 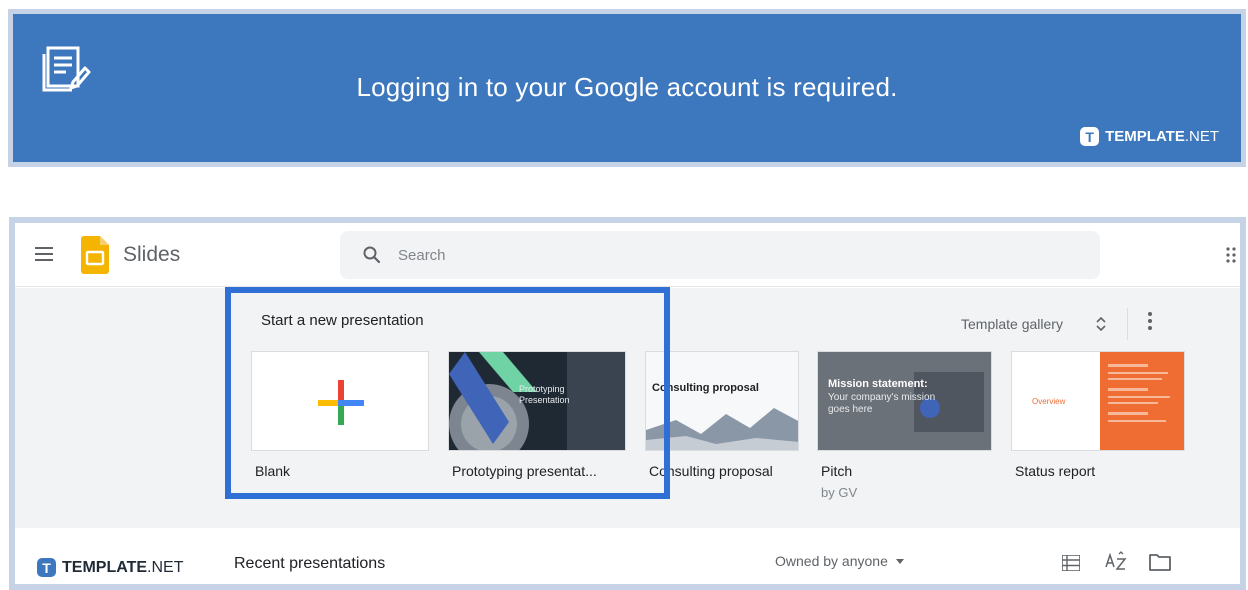 What do you see at coordinates (836, 471) in the screenshot?
I see `template-name: Pitch` at bounding box center [836, 471].